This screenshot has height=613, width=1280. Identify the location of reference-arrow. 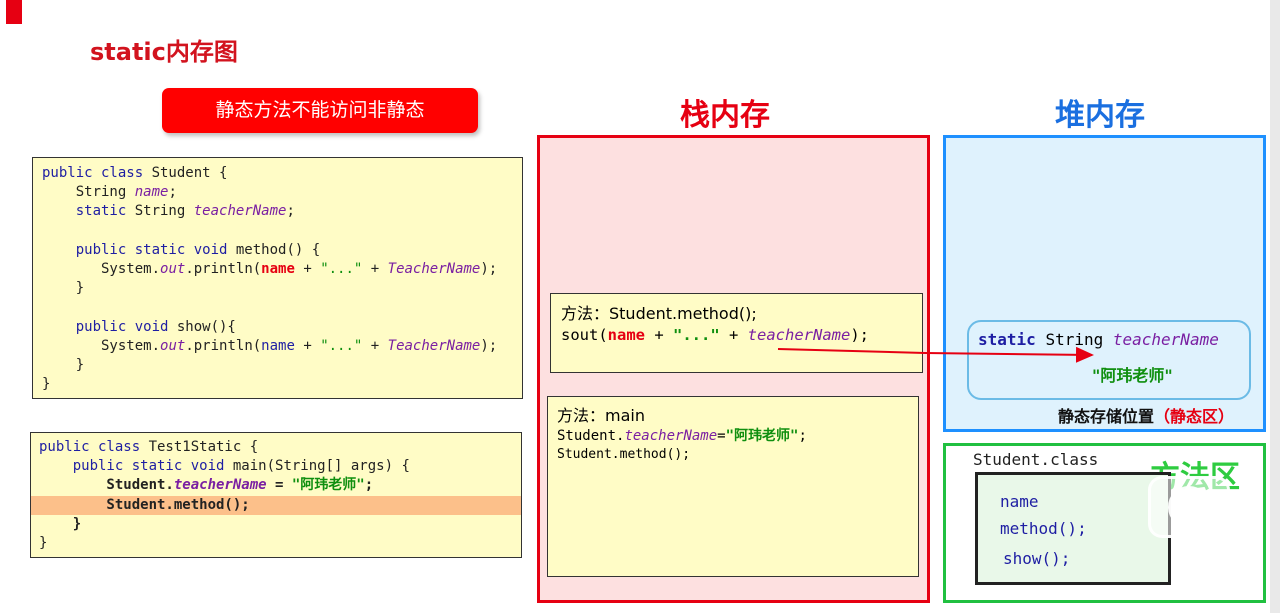
(935, 354).